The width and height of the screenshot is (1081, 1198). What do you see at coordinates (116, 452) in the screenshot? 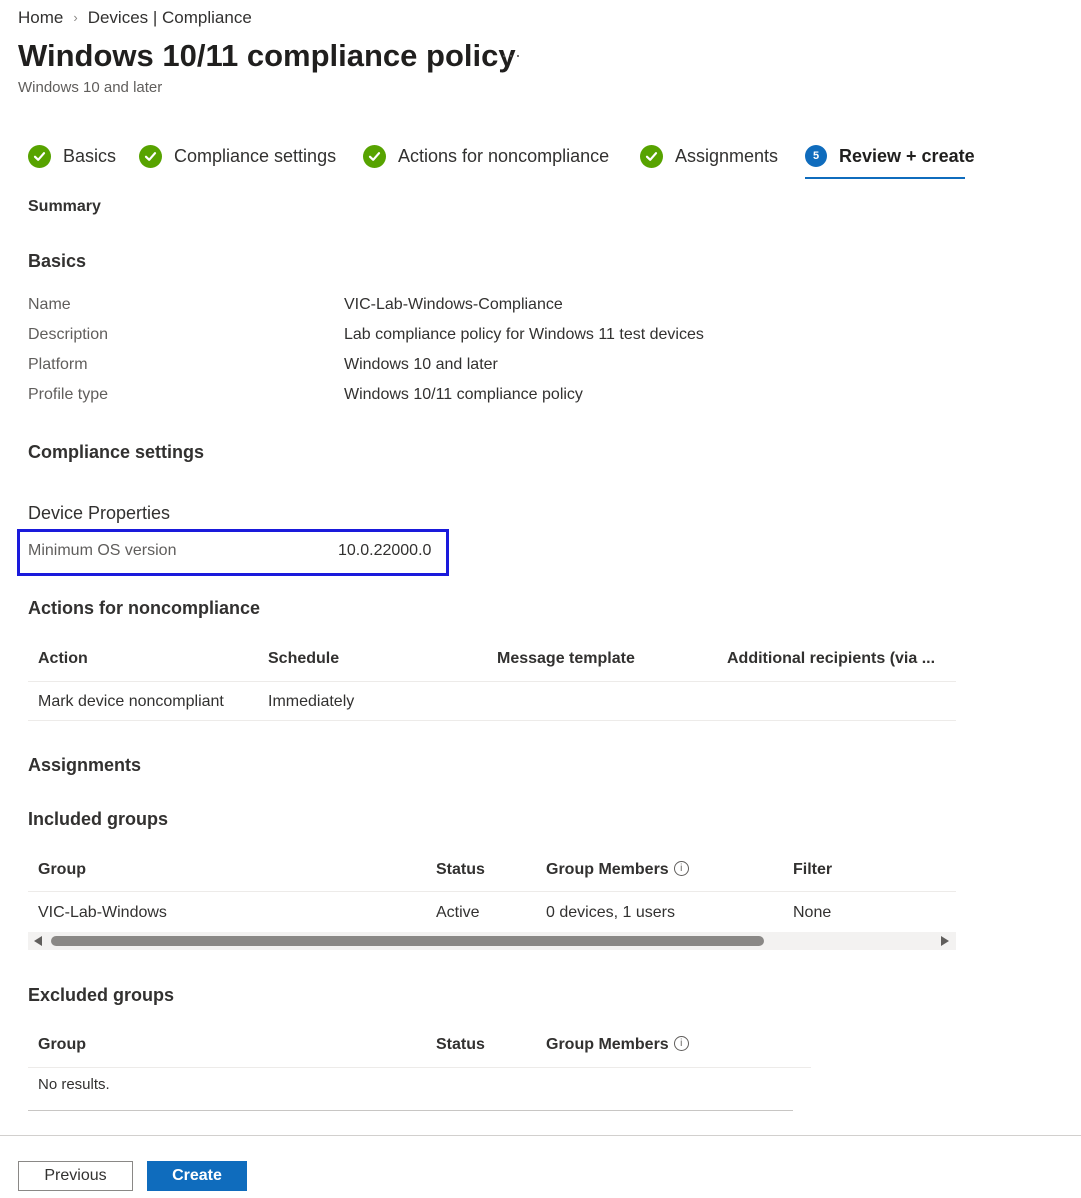
I see `compliance-settings-heading: Compliance settings` at bounding box center [116, 452].